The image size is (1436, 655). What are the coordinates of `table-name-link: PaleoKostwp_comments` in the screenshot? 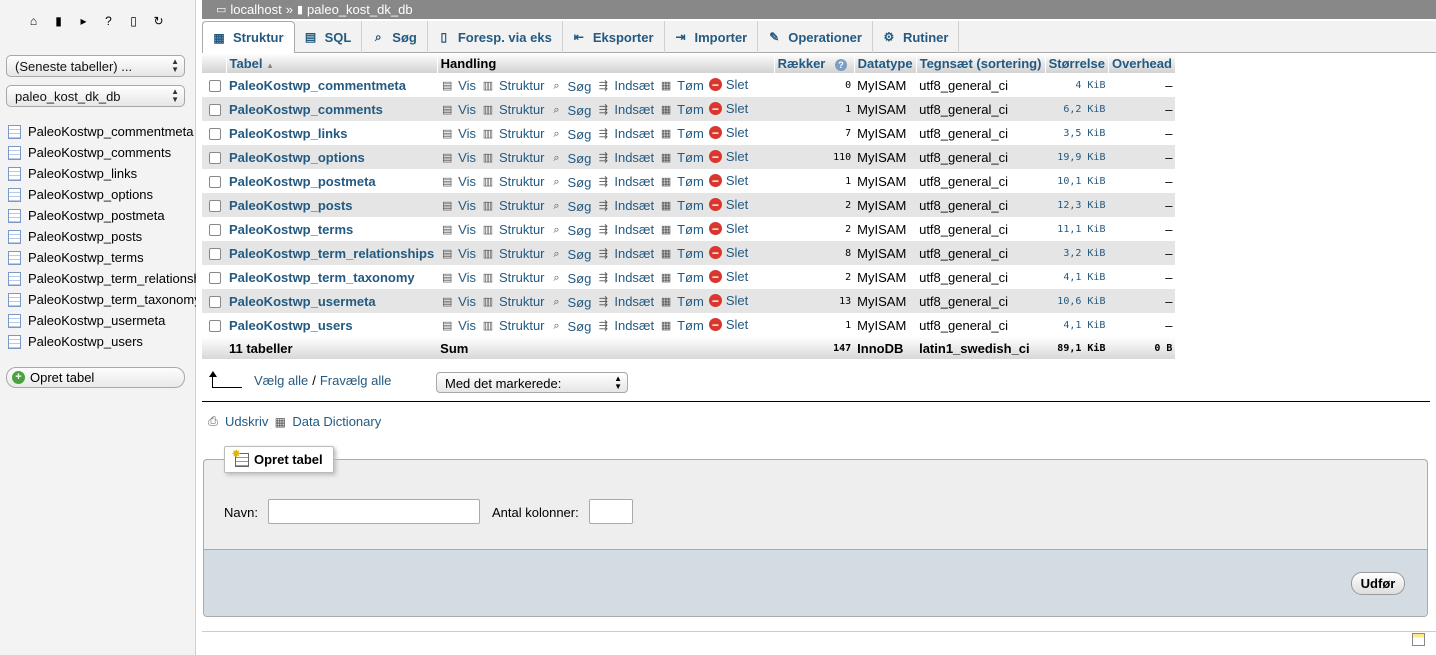 It's located at (332, 109).